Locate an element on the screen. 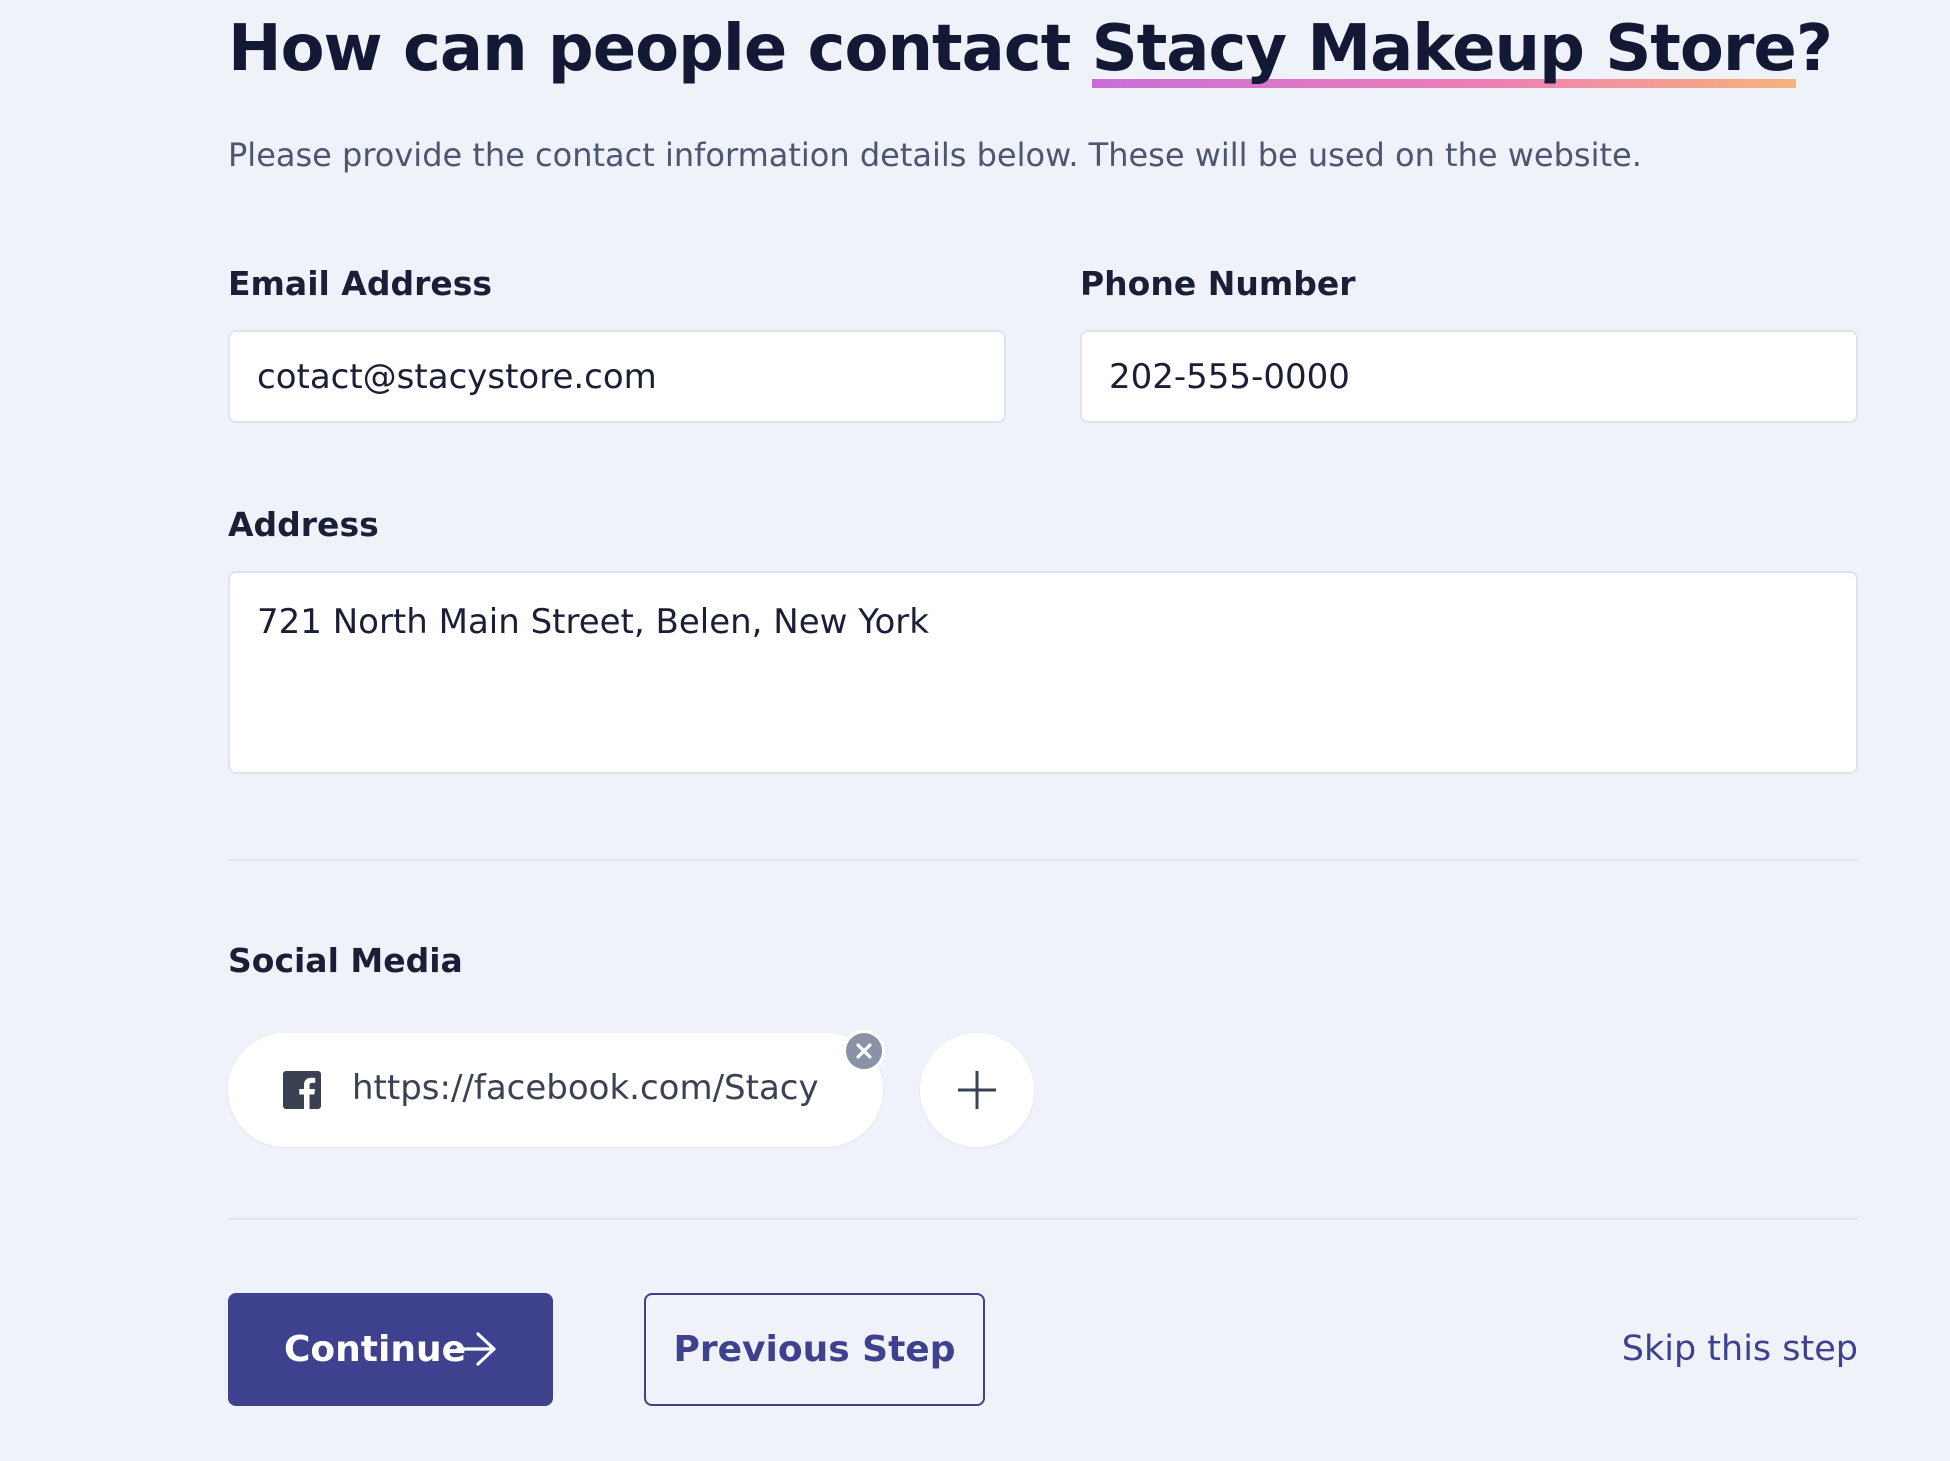 The image size is (1950, 1461). social-media-label: Social Media is located at coordinates (345, 960).